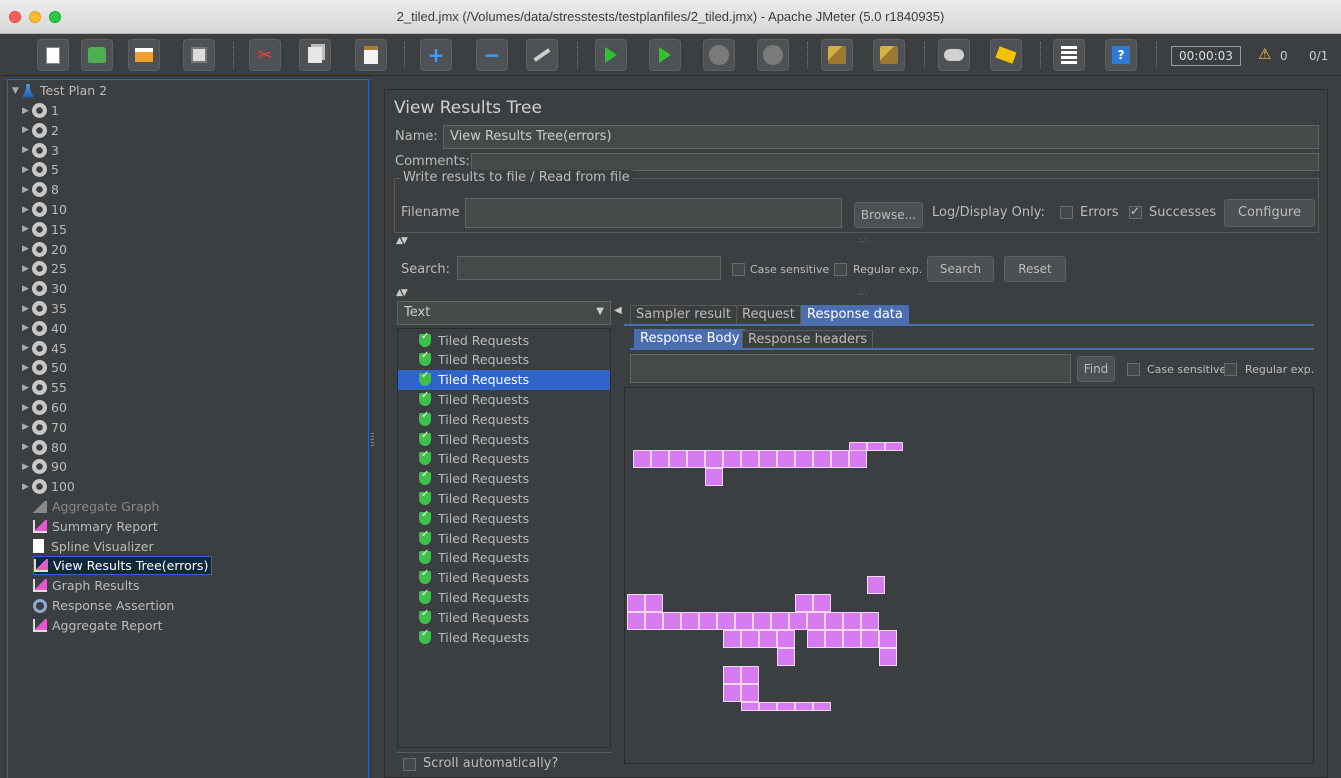 Image resolution: width=1341 pixels, height=778 pixels. I want to click on collapse-arrow-icon: ▼, so click(17, 91).